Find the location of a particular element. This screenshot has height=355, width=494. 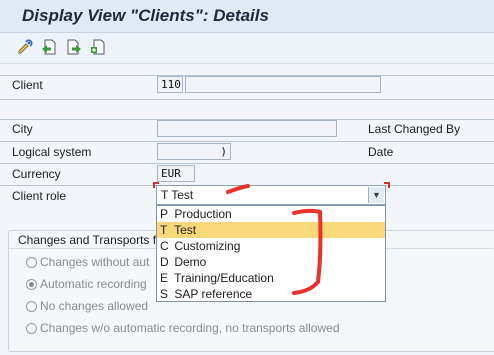

page-title: Display View "Clients": Details is located at coordinates (145, 15).